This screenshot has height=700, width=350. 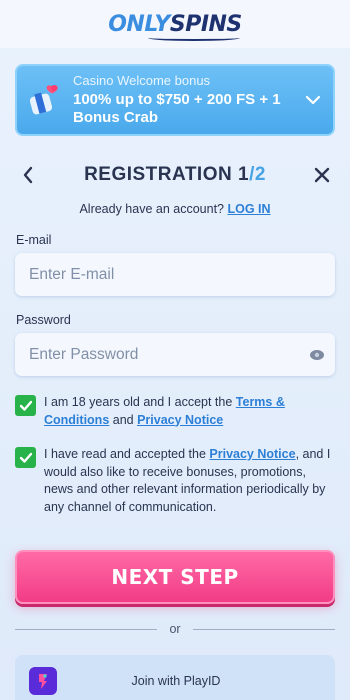 I want to click on logo-swoosh, so click(x=194, y=38).